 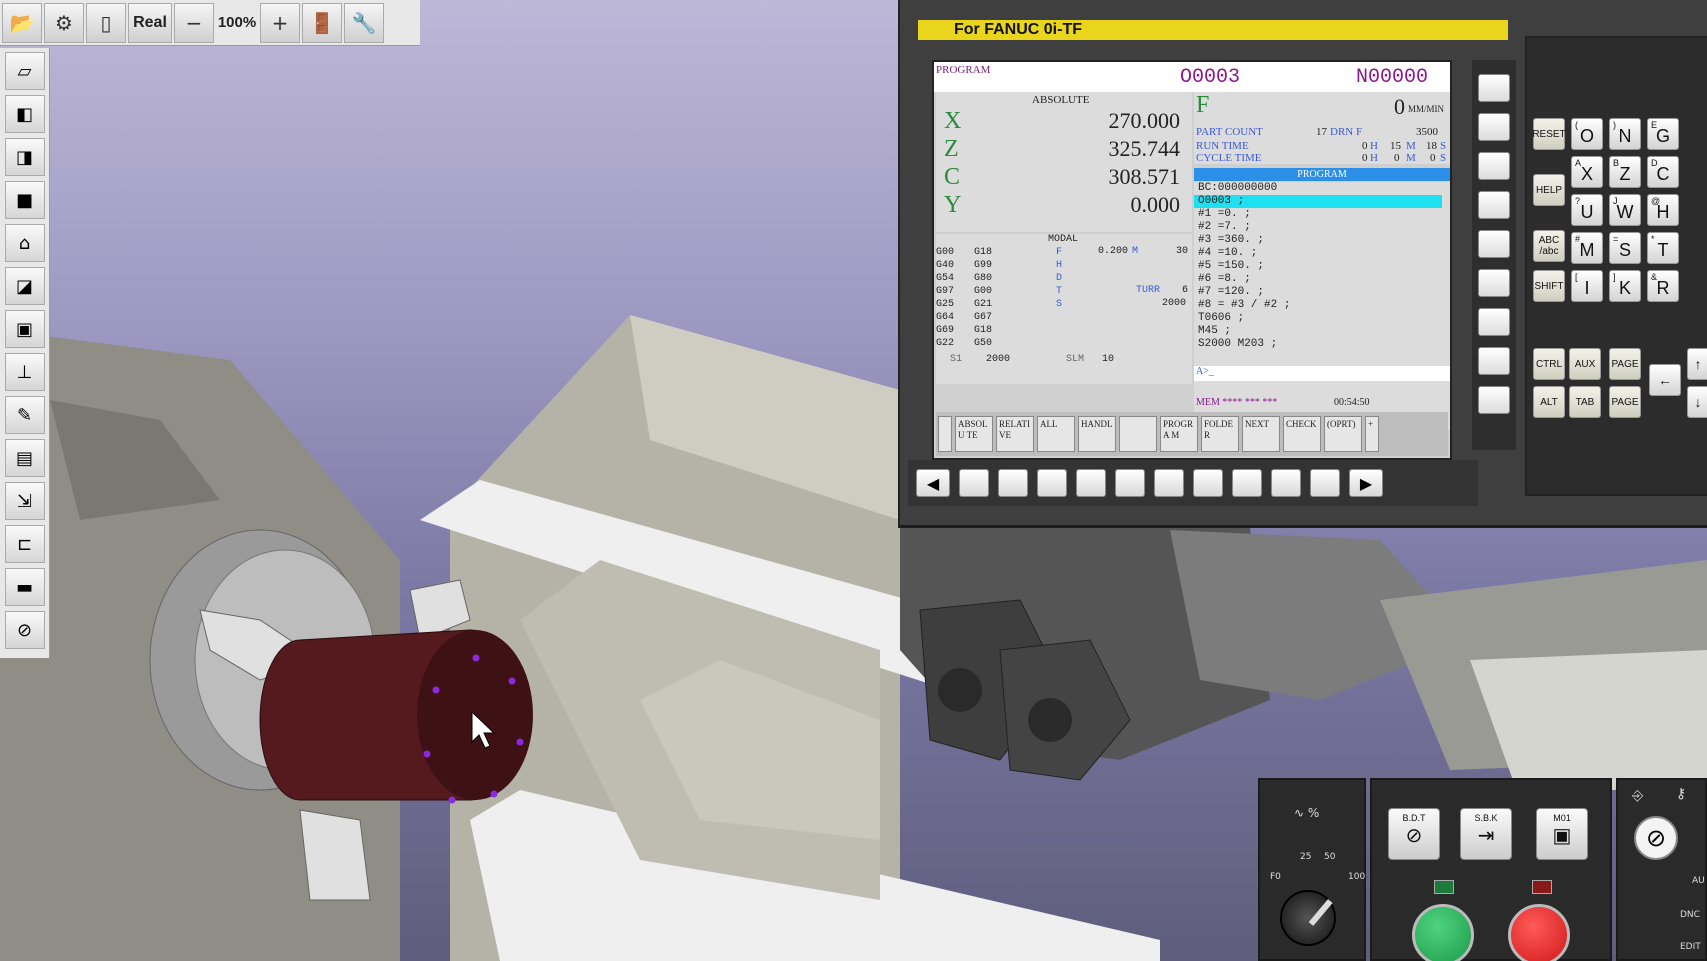 What do you see at coordinates (24, 114) in the screenshot?
I see `view-front-icon: ◧` at bounding box center [24, 114].